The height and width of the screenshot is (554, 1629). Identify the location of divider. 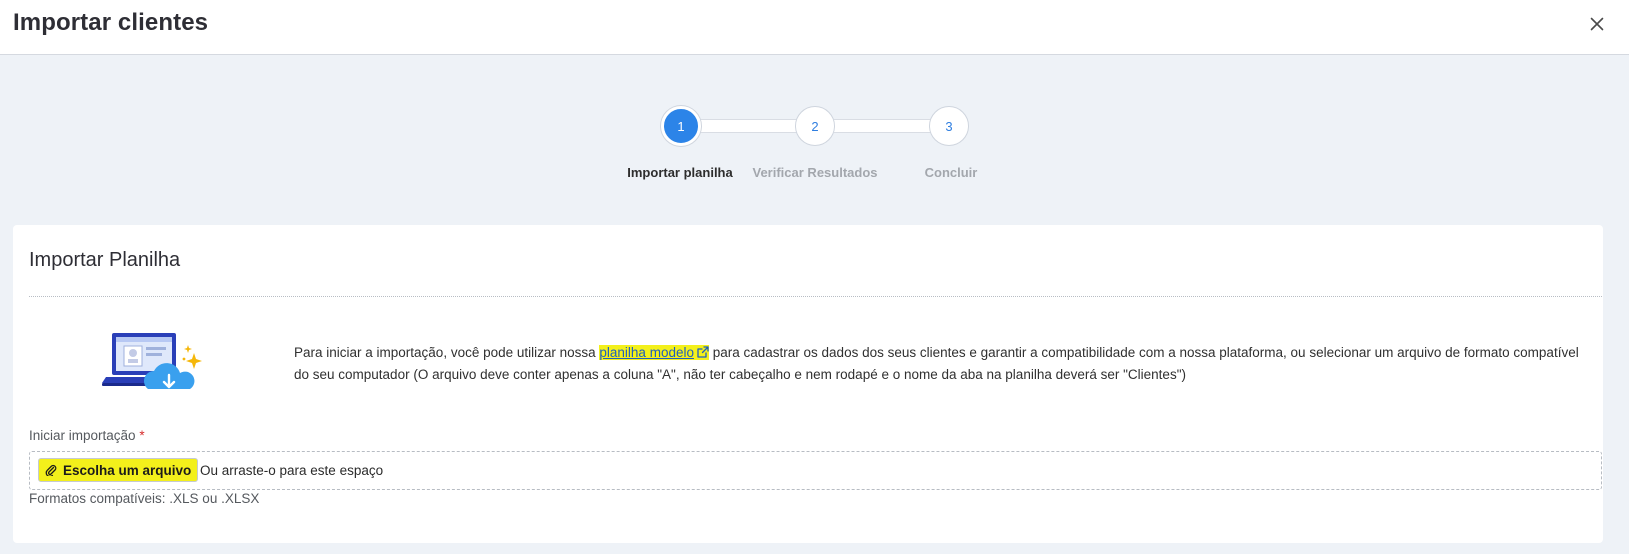
(815, 296).